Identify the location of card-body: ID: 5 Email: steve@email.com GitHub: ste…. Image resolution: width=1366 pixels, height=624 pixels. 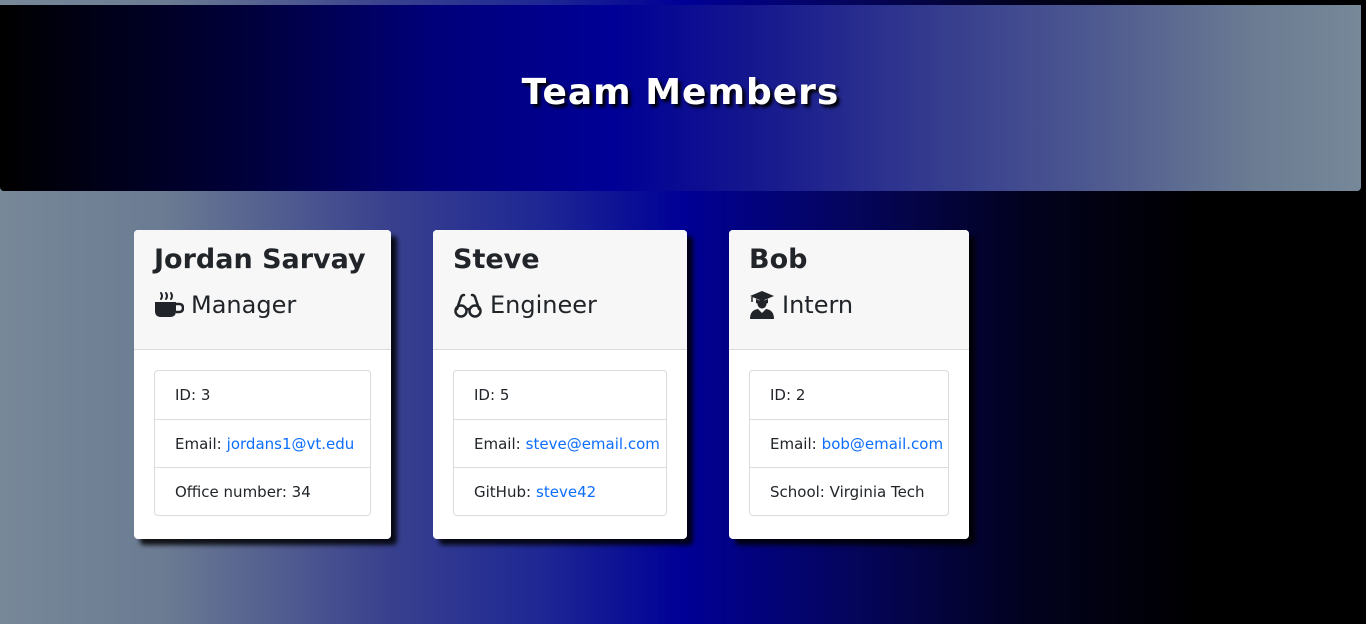
(560, 443).